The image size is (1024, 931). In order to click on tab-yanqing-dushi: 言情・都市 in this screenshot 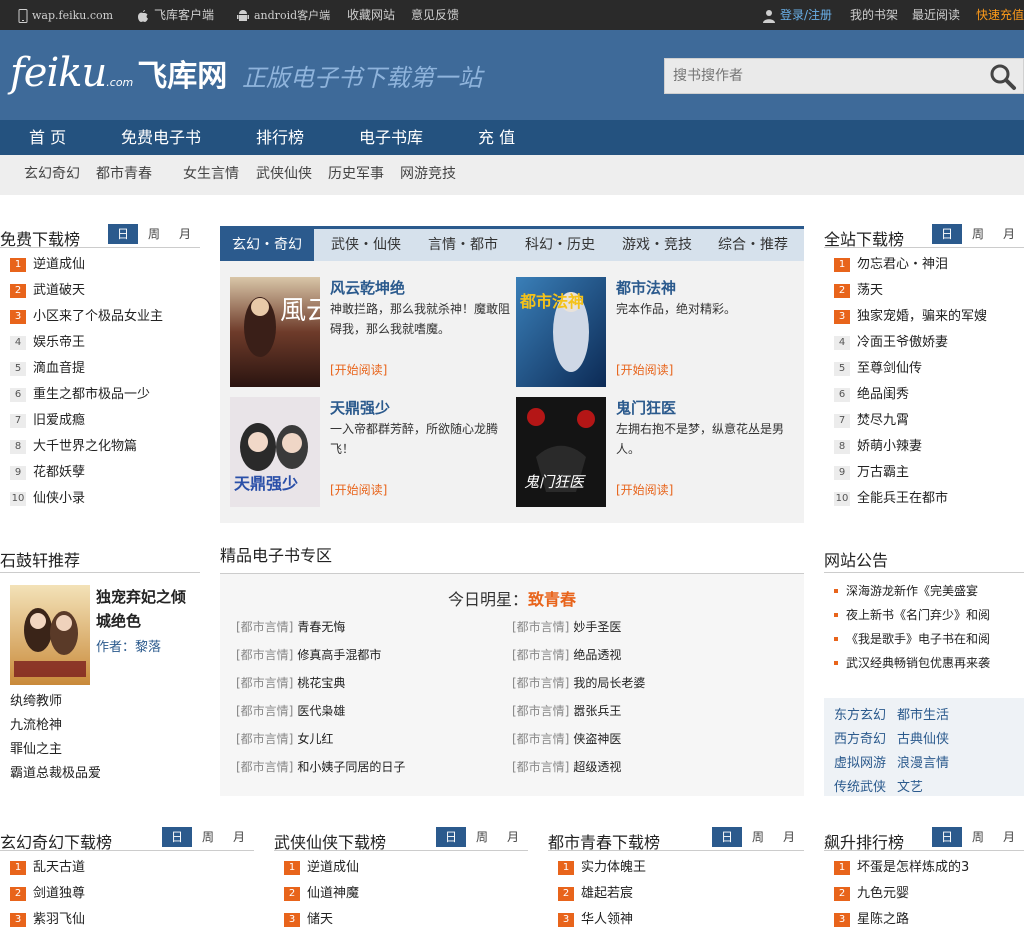, I will do `click(463, 245)`.